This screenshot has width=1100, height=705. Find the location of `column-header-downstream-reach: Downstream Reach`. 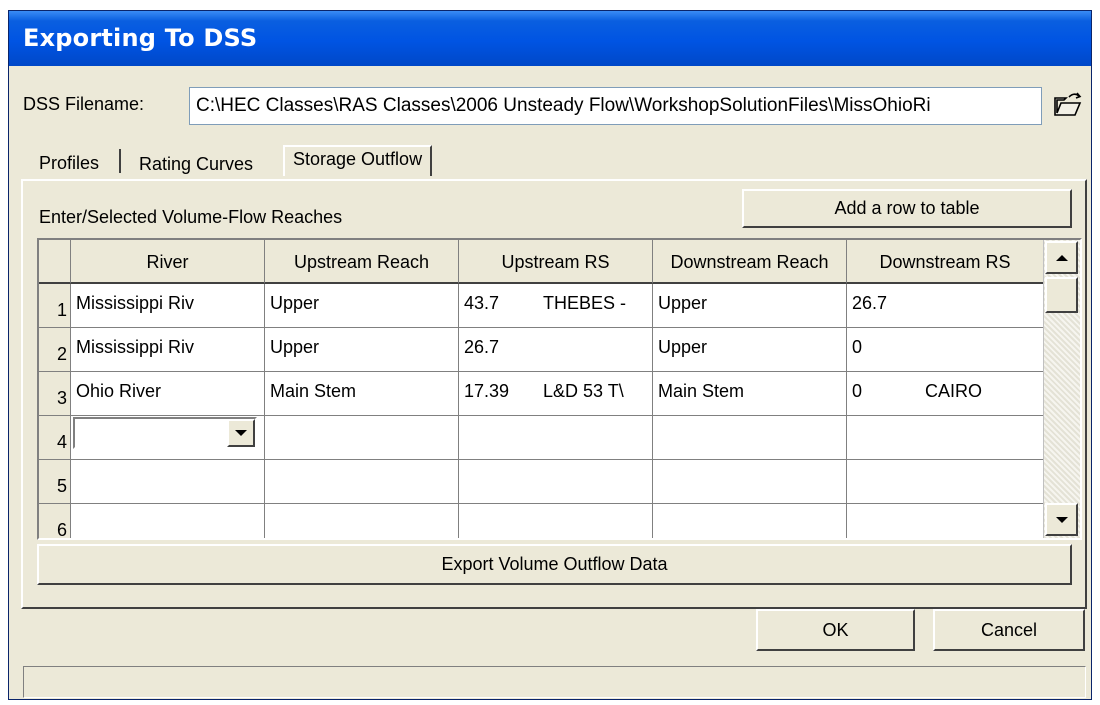

column-header-downstream-reach: Downstream Reach is located at coordinates (750, 262).